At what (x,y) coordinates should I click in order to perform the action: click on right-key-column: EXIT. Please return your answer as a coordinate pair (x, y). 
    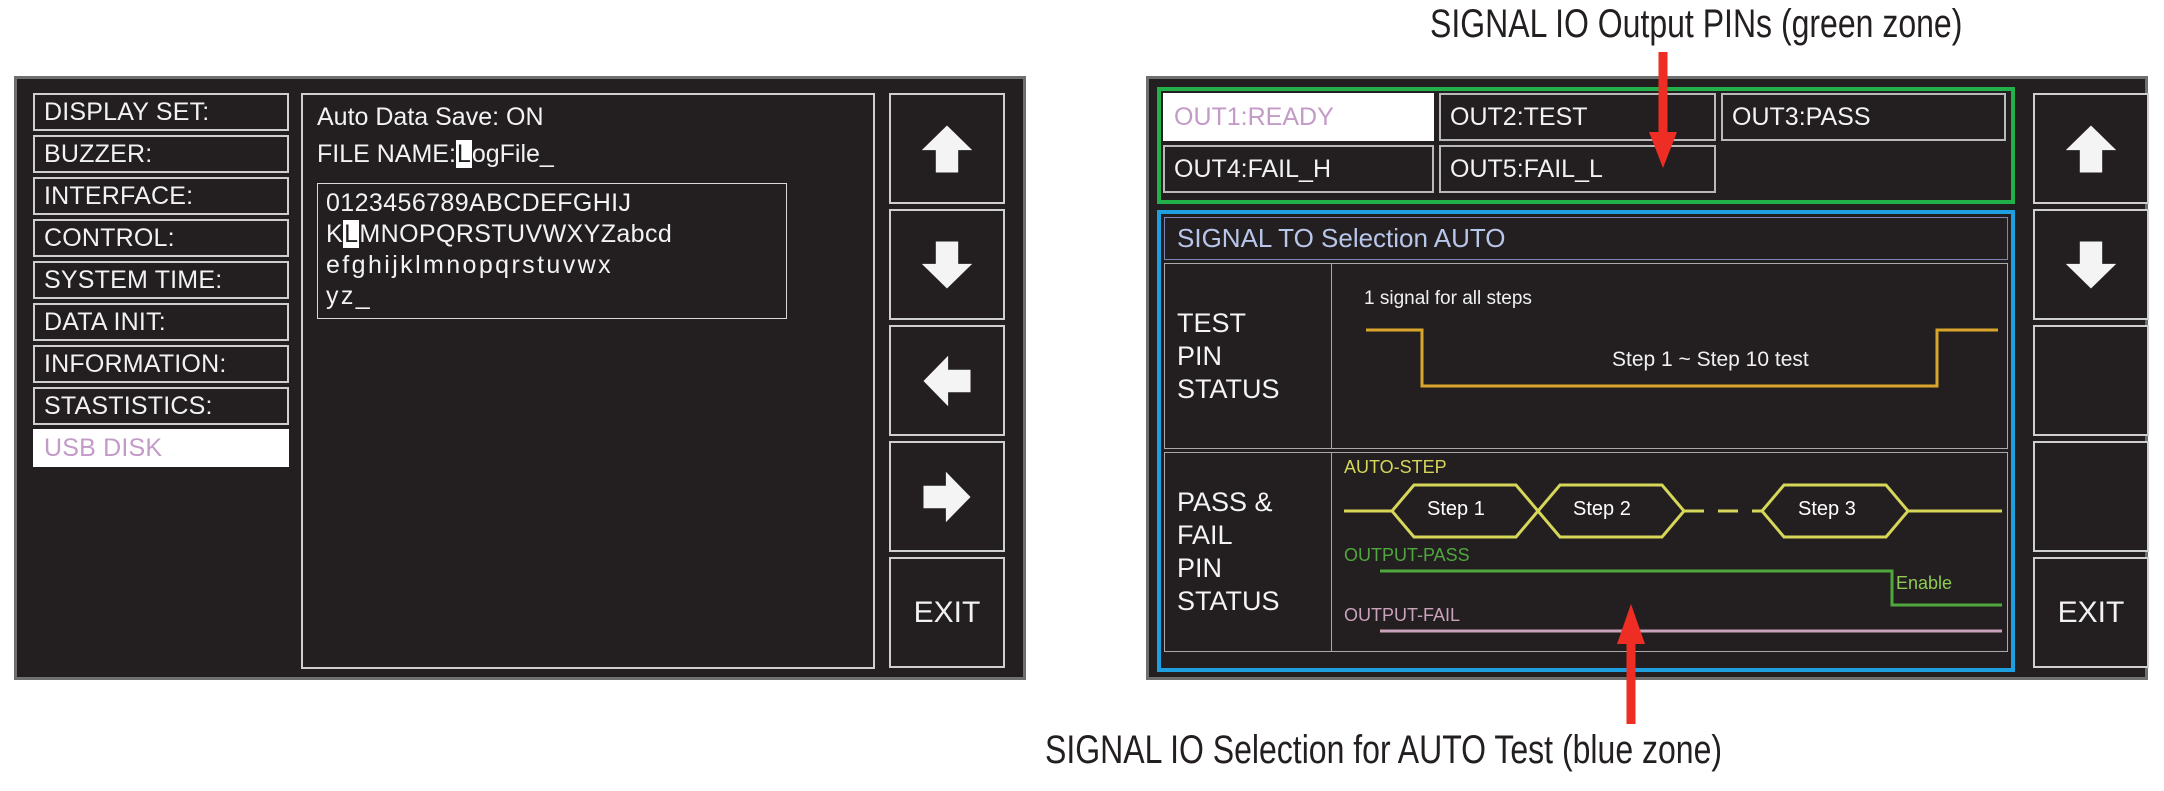
    Looking at the image, I should click on (2091, 381).